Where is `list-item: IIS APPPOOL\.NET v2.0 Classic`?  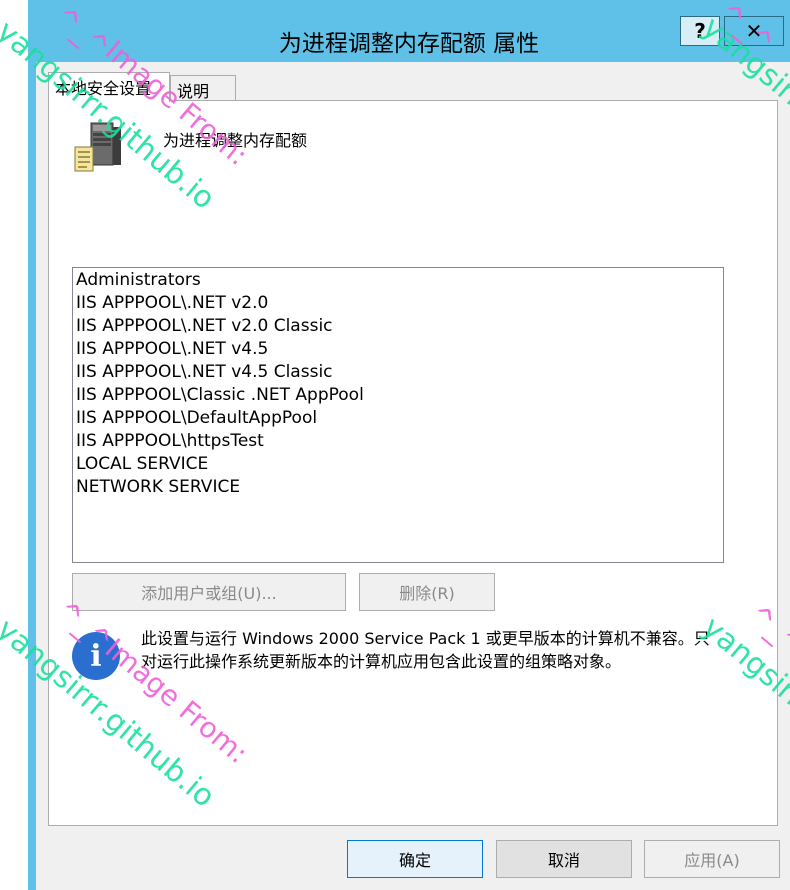 list-item: IIS APPPOOL\.NET v2.0 Classic is located at coordinates (398, 326).